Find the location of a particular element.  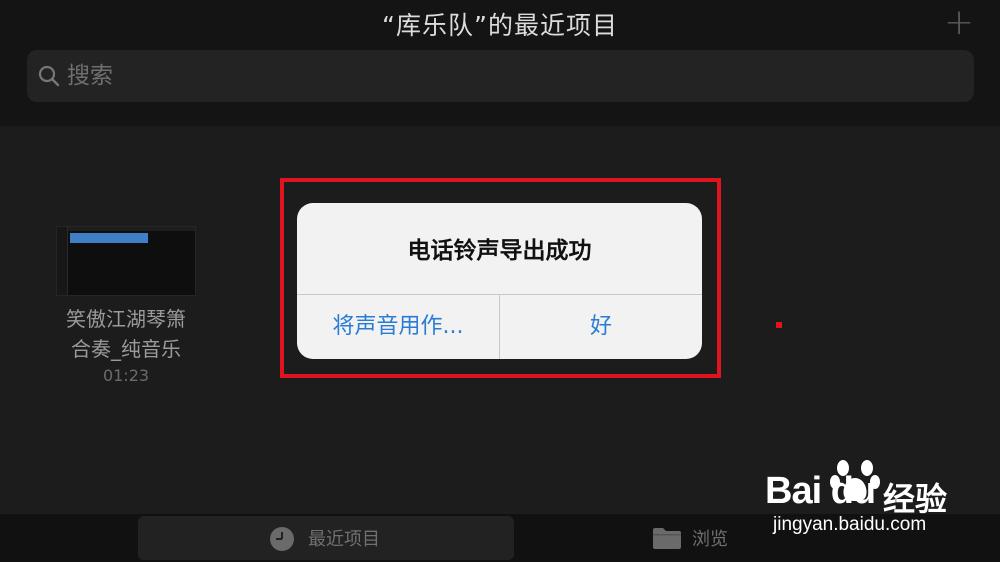

search-icon is located at coordinates (49, 76).